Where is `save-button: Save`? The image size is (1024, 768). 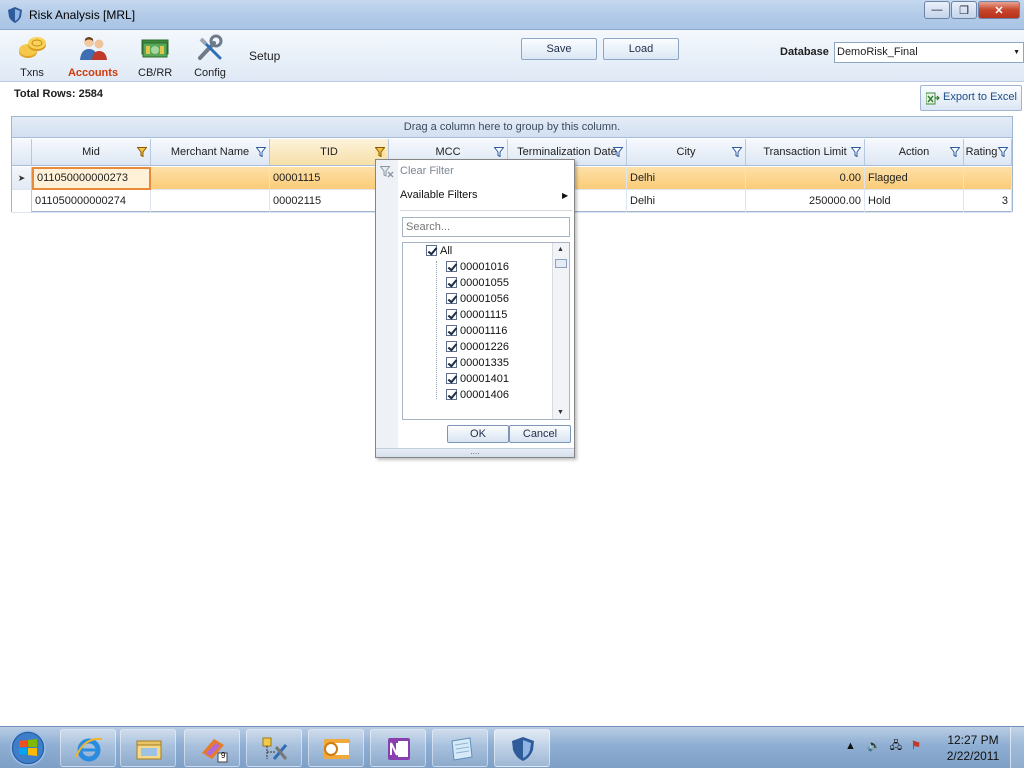 save-button: Save is located at coordinates (559, 49).